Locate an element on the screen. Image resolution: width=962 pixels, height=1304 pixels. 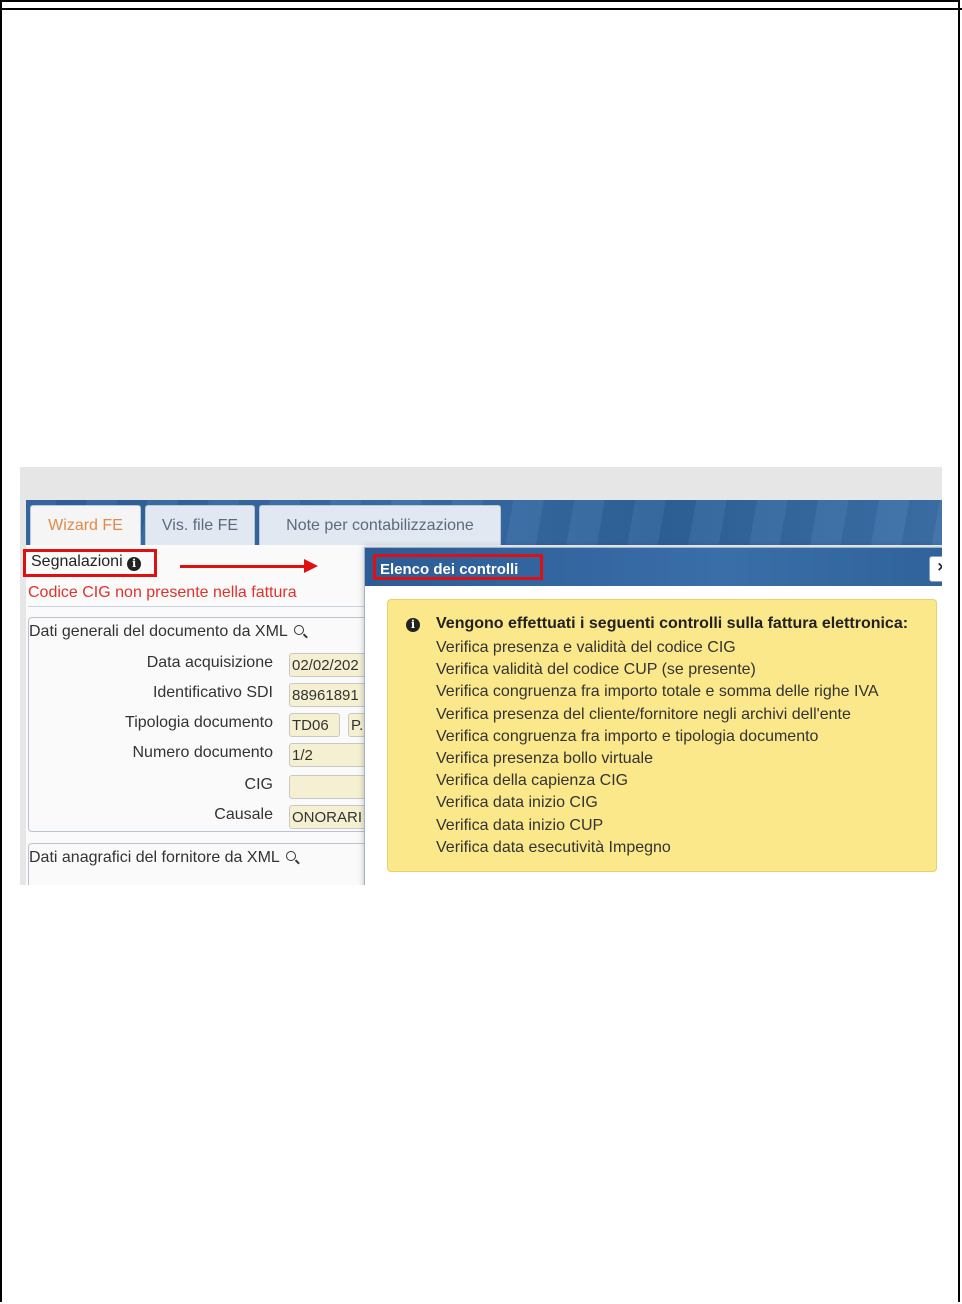
field-identificativo-sdi: 88961891 is located at coordinates (329, 695).